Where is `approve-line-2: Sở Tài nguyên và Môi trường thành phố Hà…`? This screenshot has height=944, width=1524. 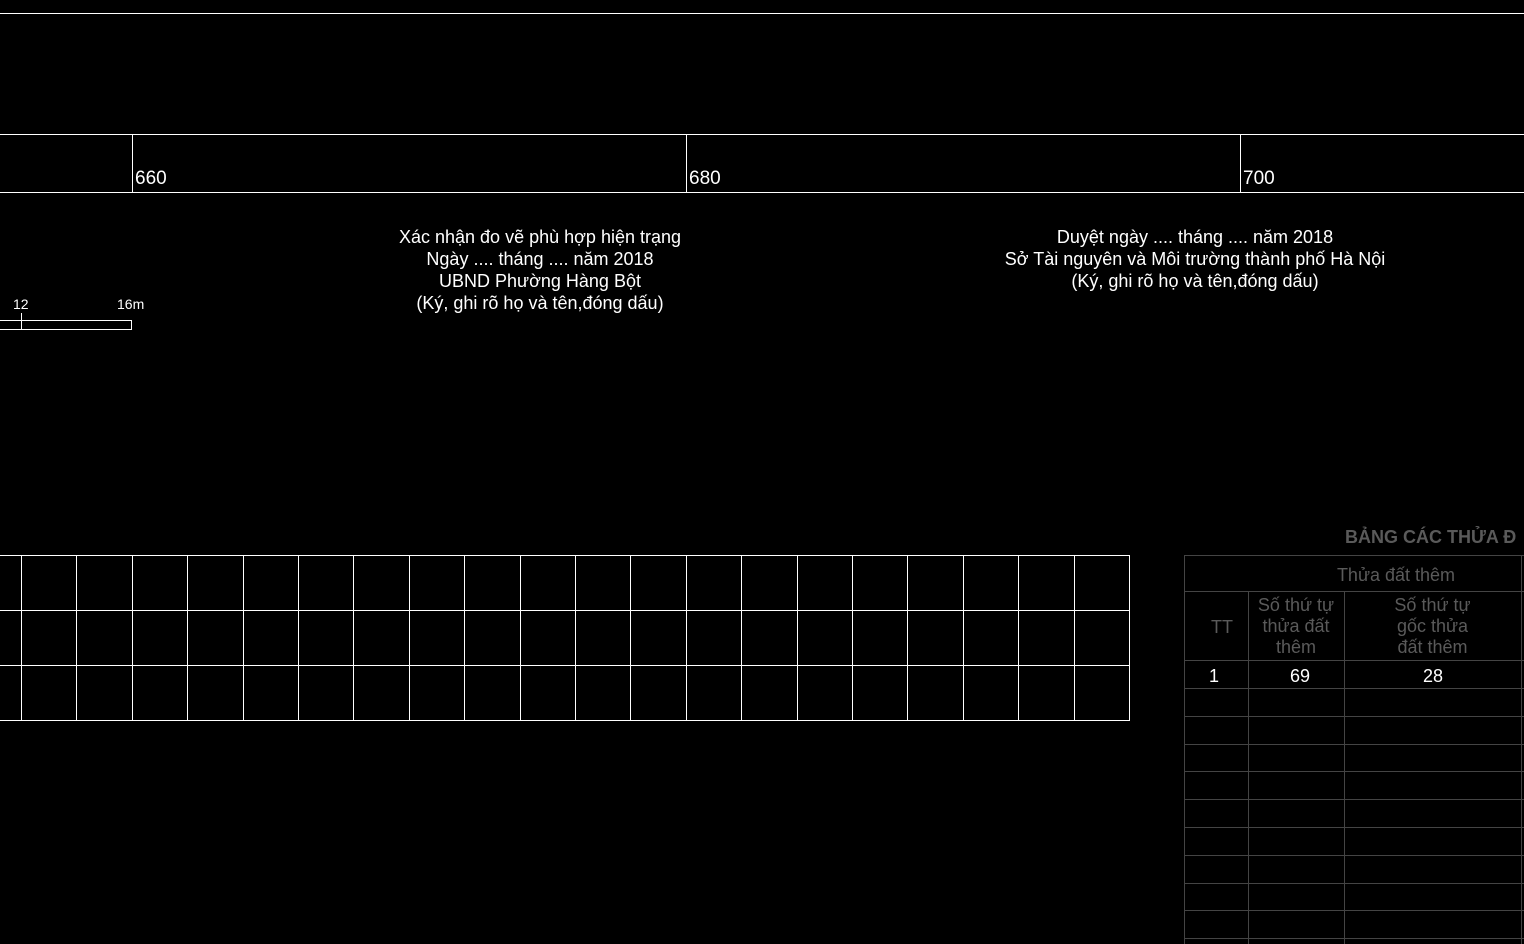
approve-line-2: Sở Tài nguyên và Môi trường thành phố Hà… is located at coordinates (1195, 259).